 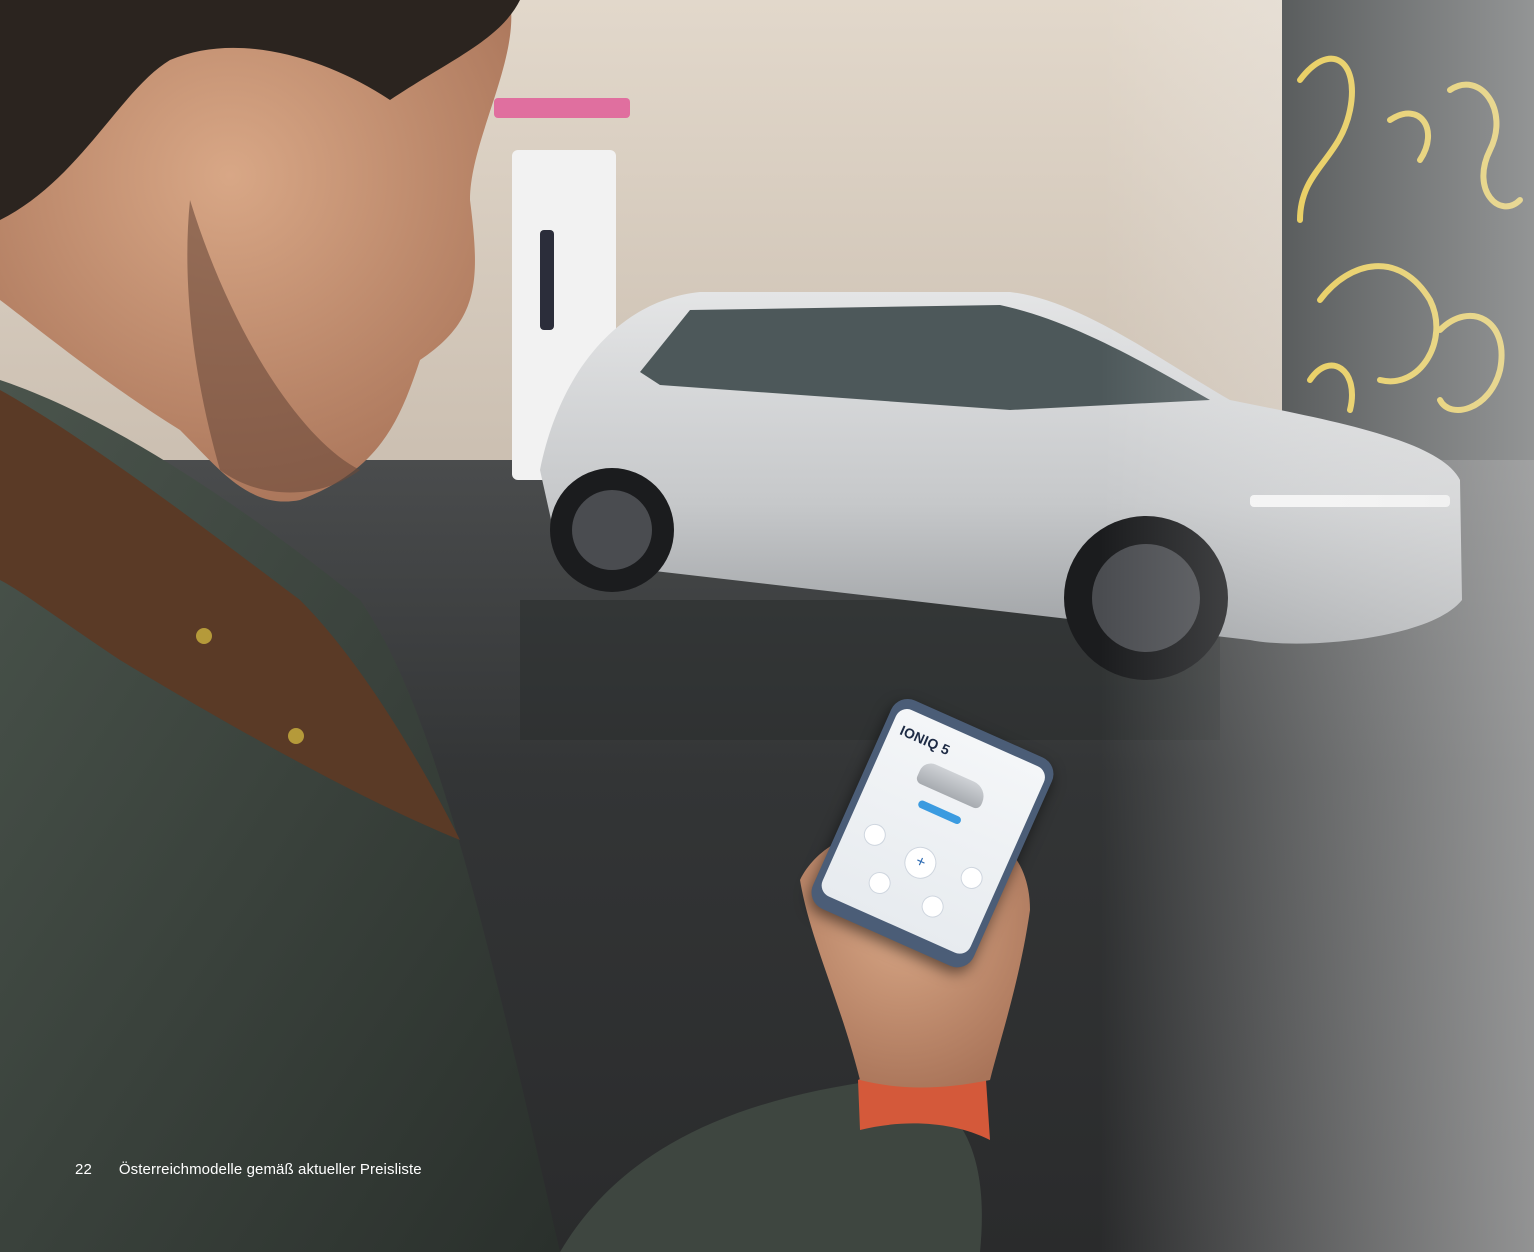 I want to click on app-title: IONIQ 5, so click(x=925, y=740).